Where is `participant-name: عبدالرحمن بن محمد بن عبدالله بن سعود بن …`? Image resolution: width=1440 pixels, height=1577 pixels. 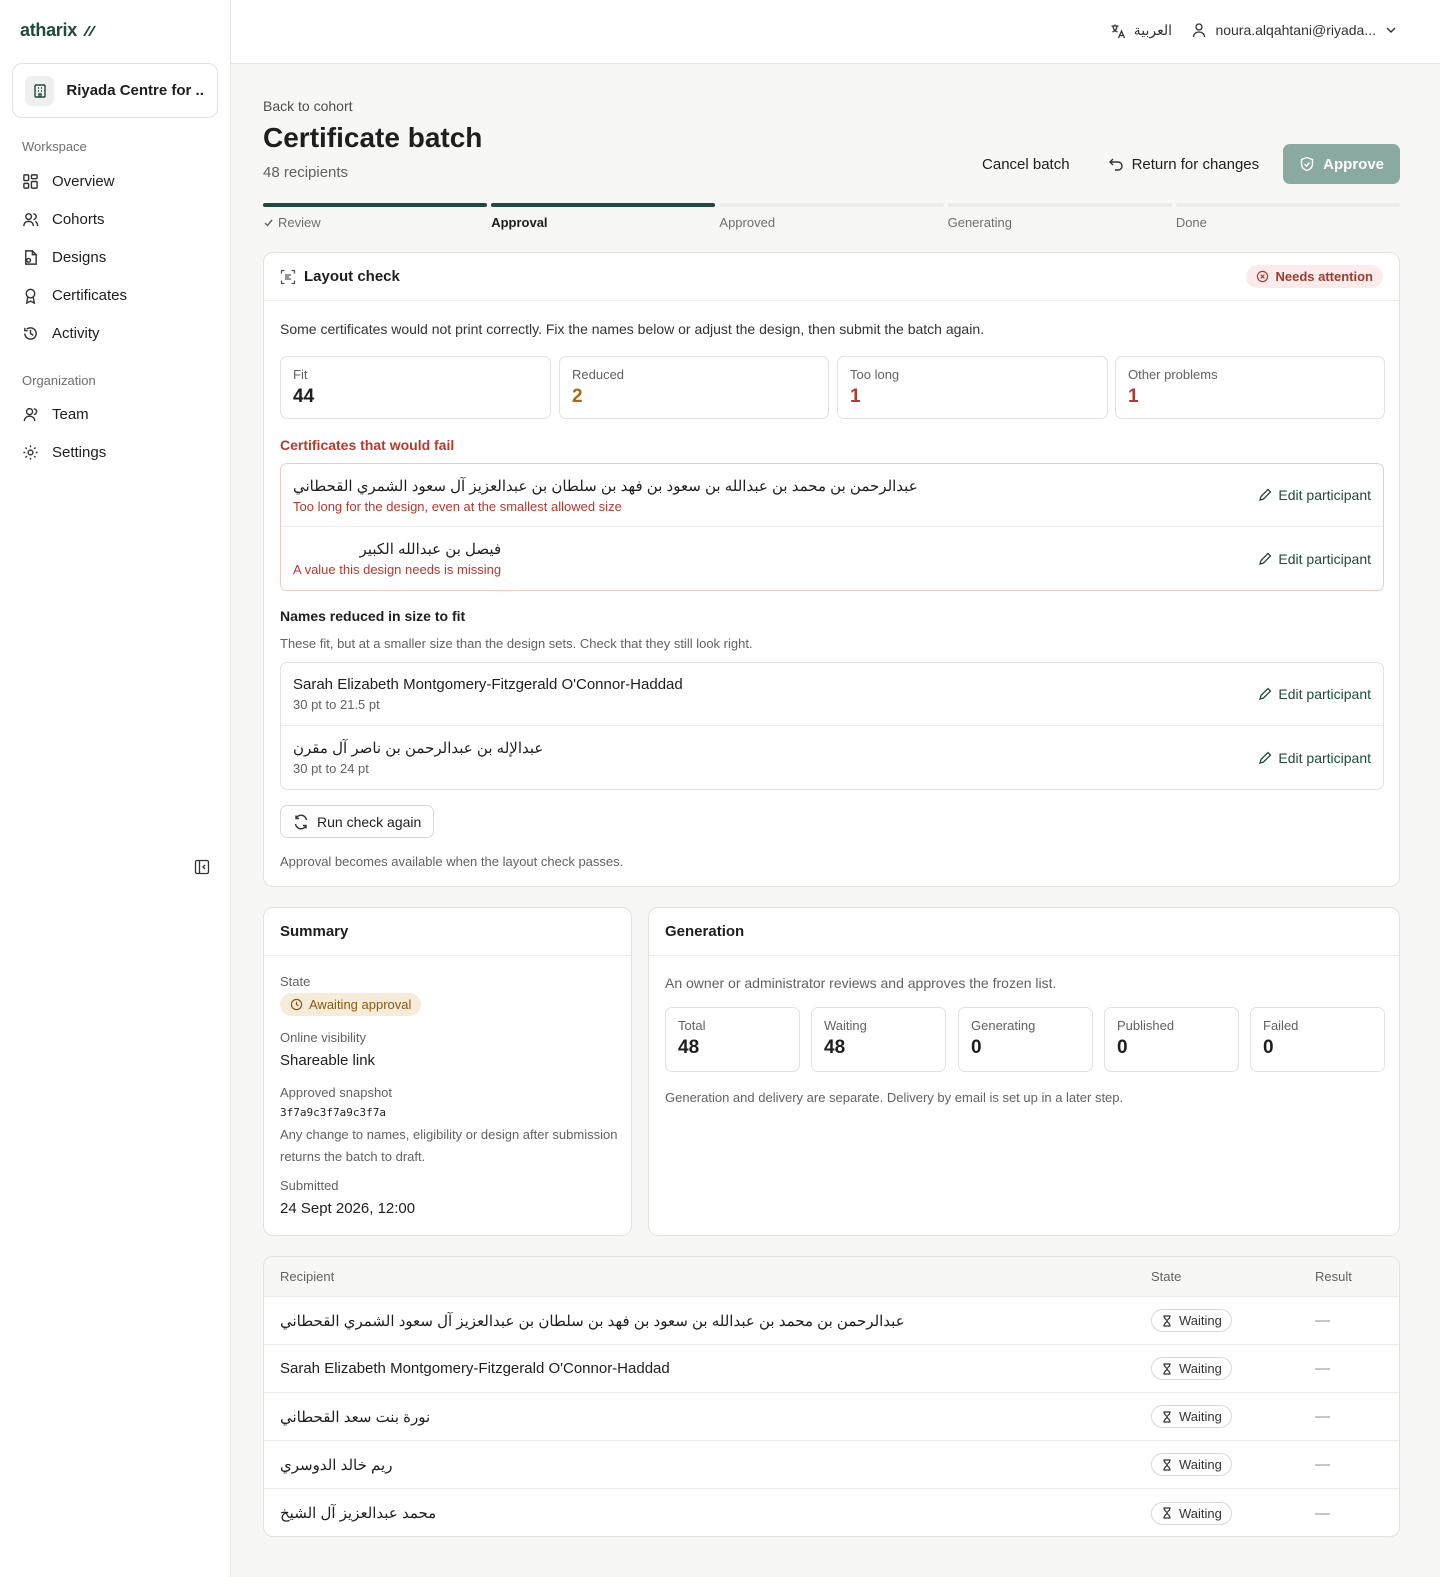
participant-name: عبدالرحمن بن محمد بن عبدالله بن سعود بن … is located at coordinates (605, 486).